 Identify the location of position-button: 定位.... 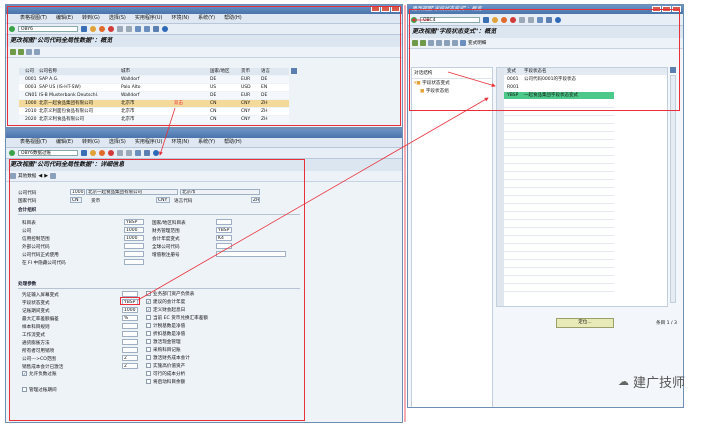
(585, 323).